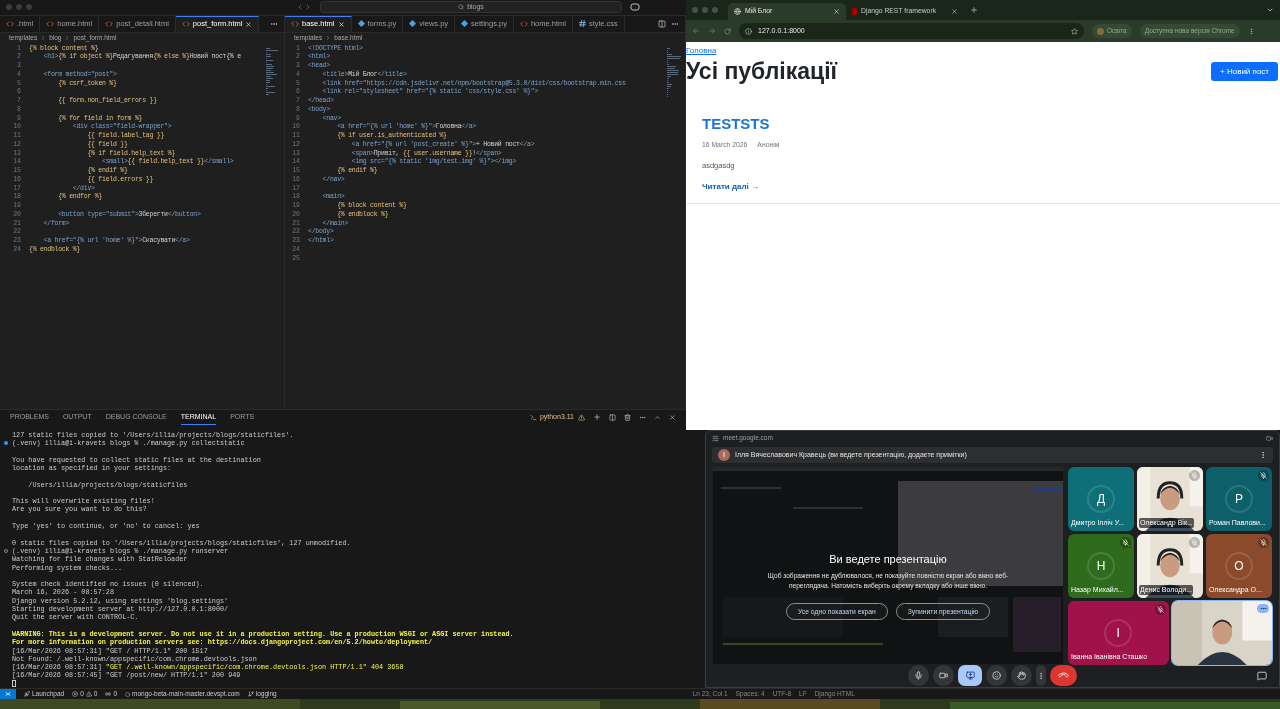 The image size is (1280, 709). I want to click on remote-icon, so click(8, 694).